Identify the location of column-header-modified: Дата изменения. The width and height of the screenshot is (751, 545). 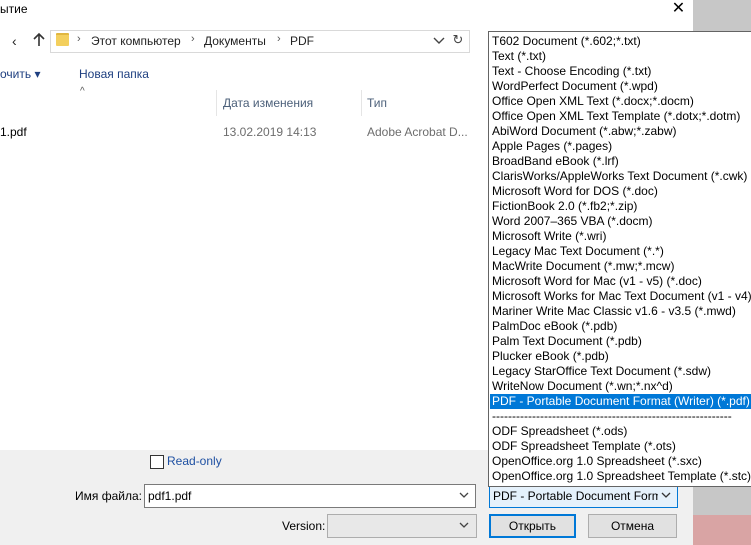
(268, 103).